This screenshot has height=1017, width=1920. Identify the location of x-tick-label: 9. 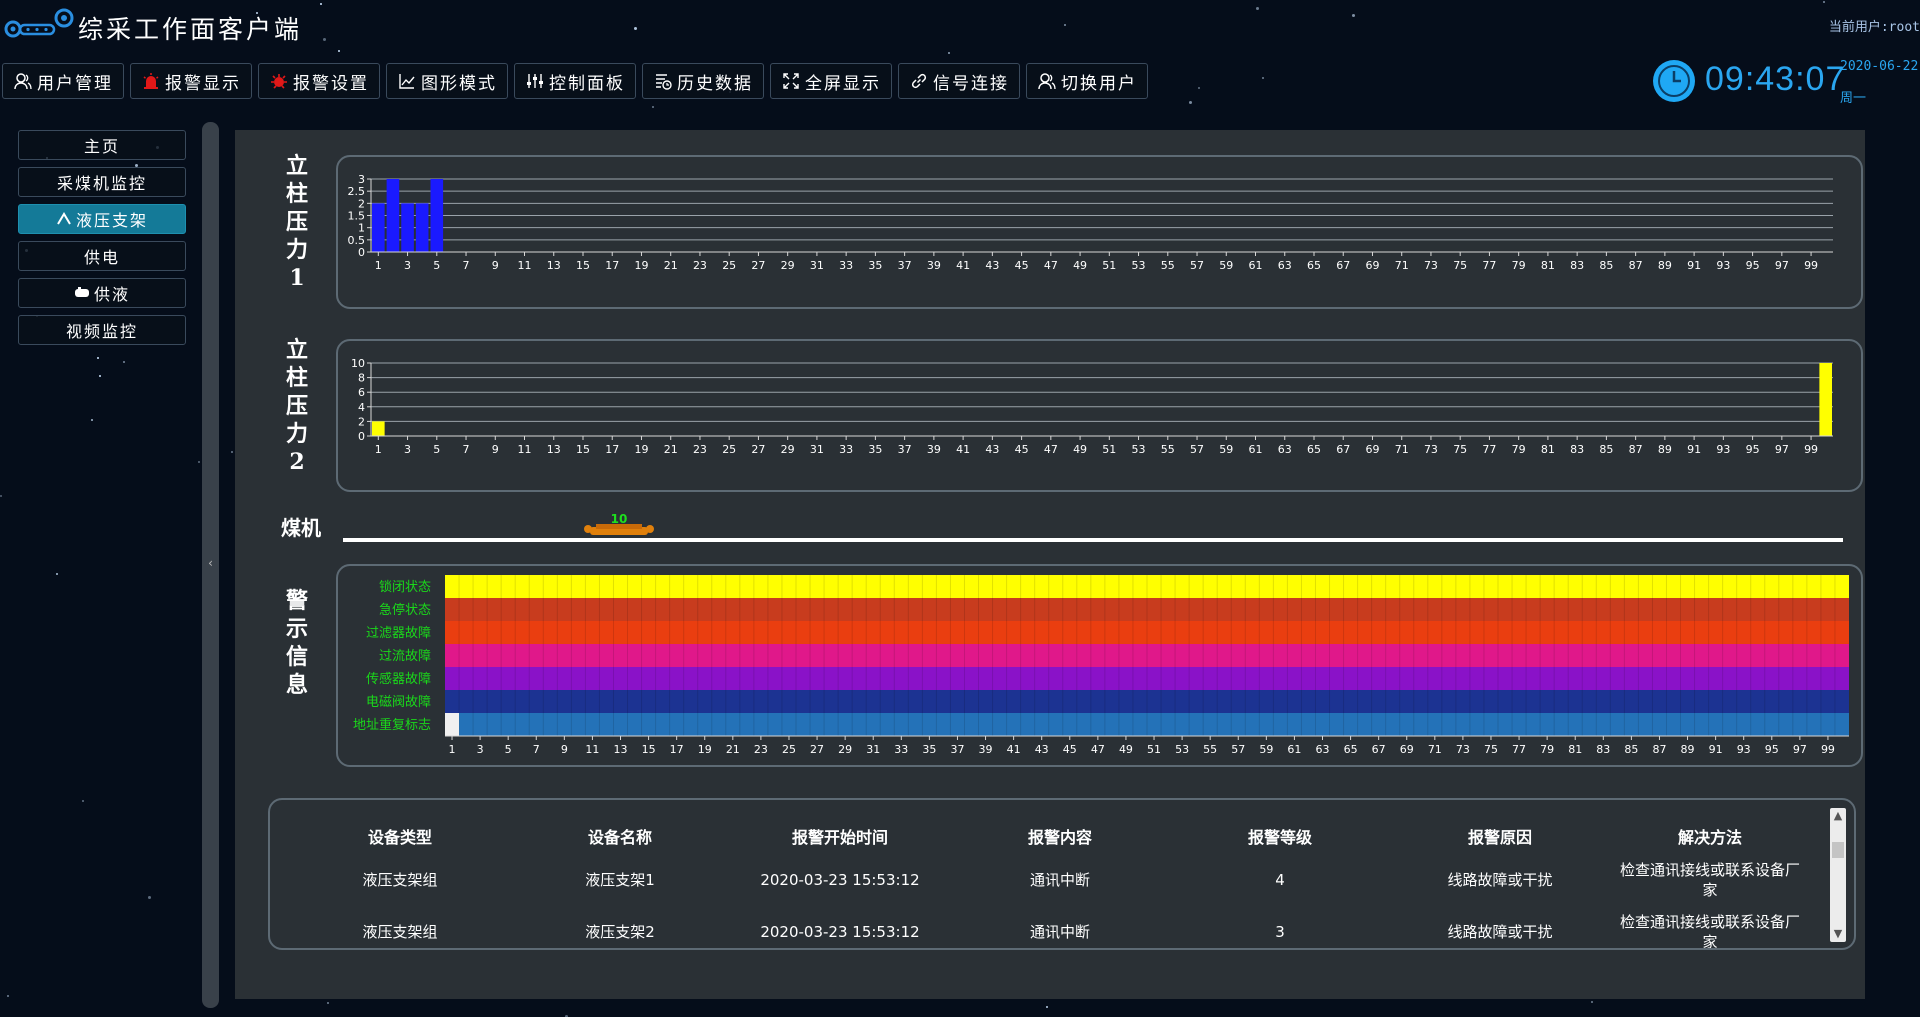
(495, 265).